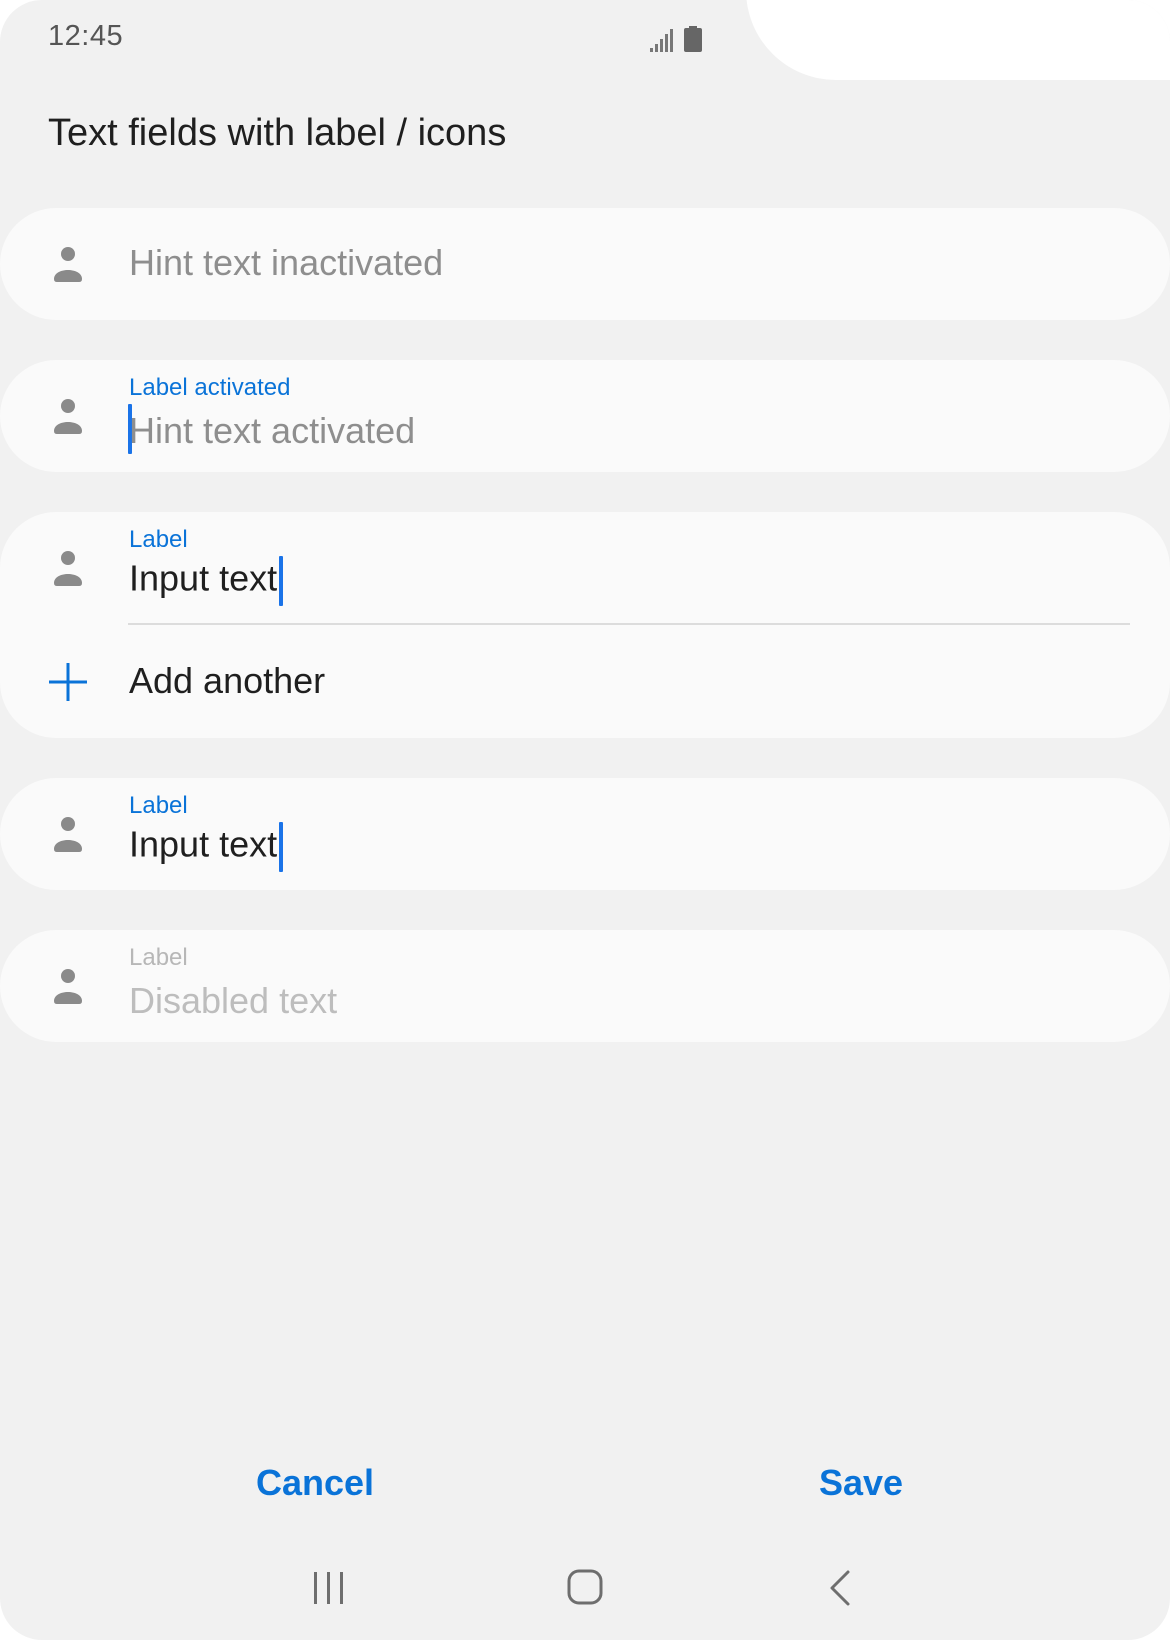 The width and height of the screenshot is (1170, 1640). I want to click on back-icon, so click(840, 1588).